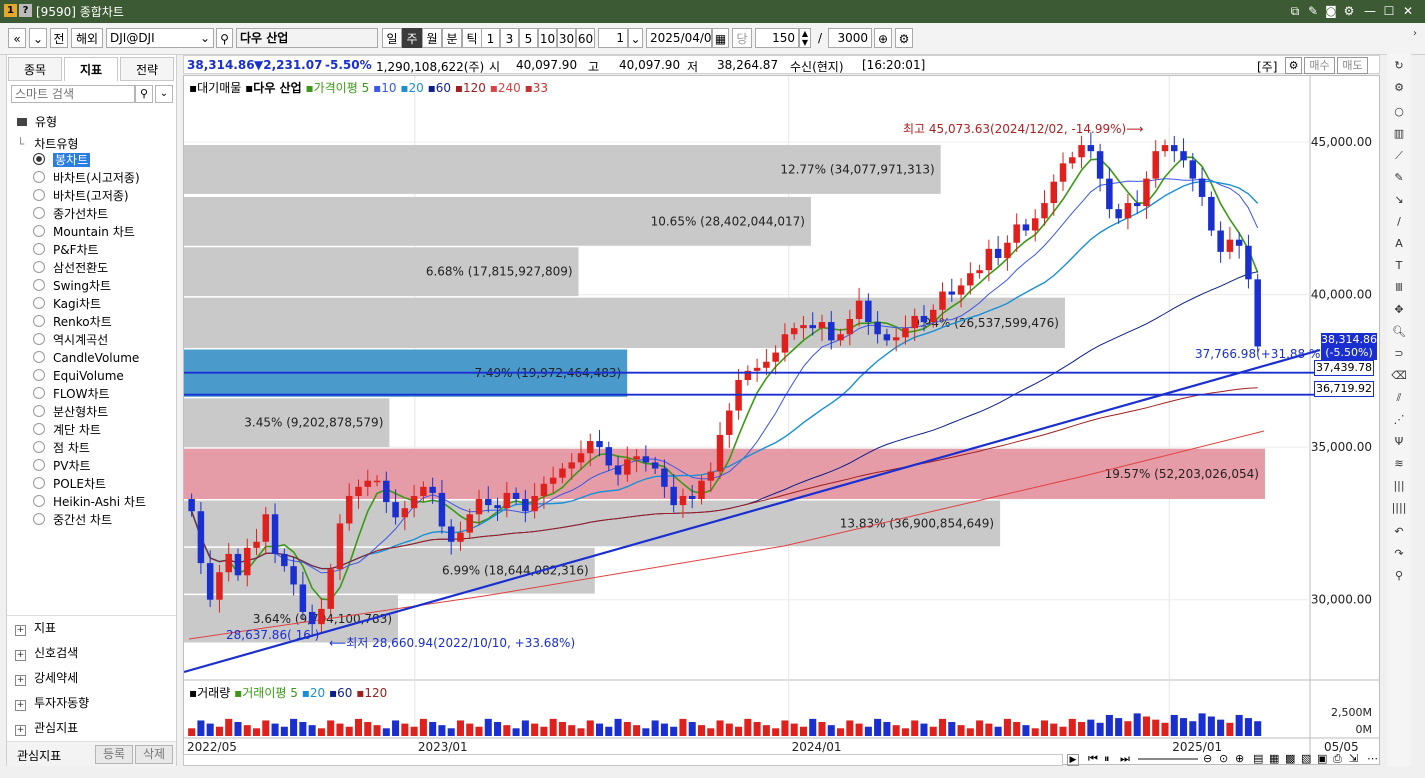  What do you see at coordinates (264, 693) in the screenshot?
I see `legend-volume-ma: 거래이평` at bounding box center [264, 693].